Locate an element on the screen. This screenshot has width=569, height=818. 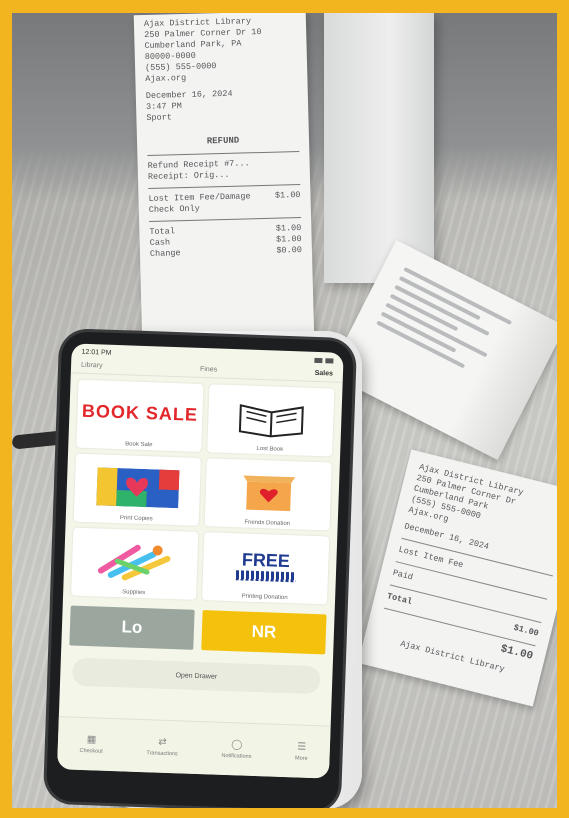
printing-pattern is located at coordinates (265, 575).